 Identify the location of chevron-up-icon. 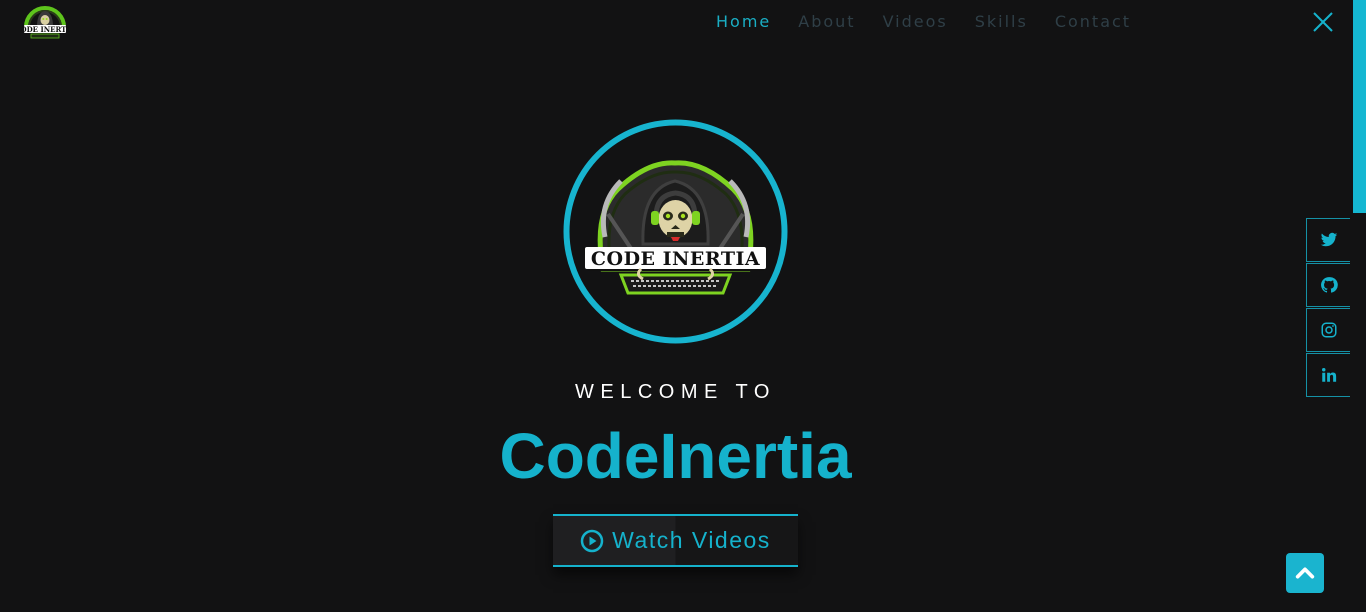
(1305, 573).